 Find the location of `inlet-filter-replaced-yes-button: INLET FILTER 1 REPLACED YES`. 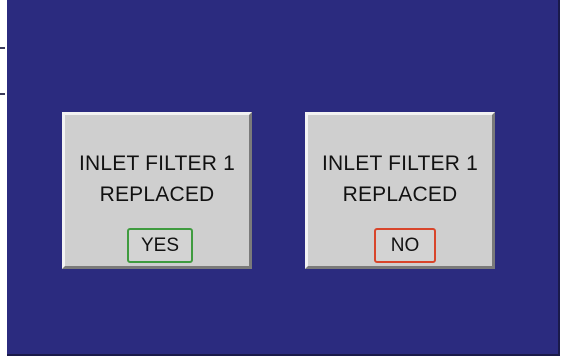

inlet-filter-replaced-yes-button: INLET FILTER 1 REPLACED YES is located at coordinates (157, 190).